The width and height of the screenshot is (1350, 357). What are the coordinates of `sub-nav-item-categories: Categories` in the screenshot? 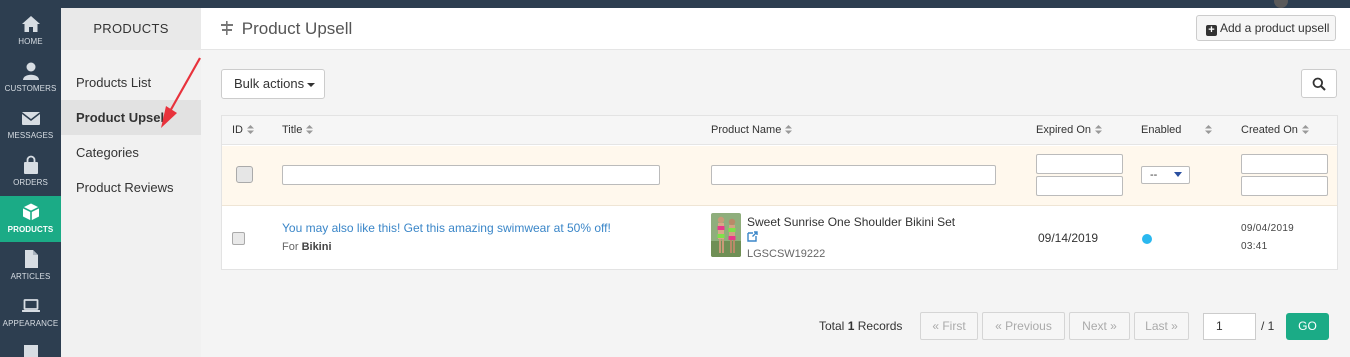 It's located at (131, 152).